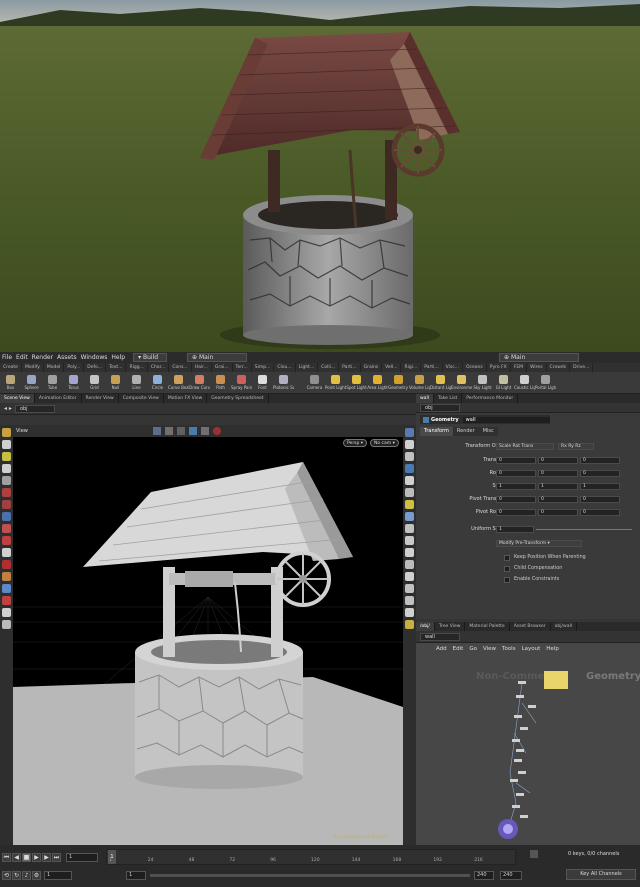 This screenshot has height=887, width=640. I want to click on snap-icon, so click(169, 431).